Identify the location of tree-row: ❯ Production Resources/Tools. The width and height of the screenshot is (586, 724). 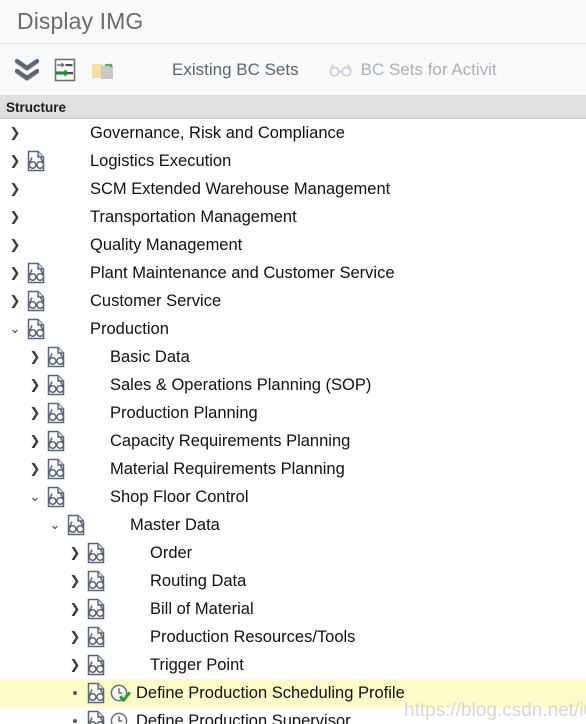
(293, 637).